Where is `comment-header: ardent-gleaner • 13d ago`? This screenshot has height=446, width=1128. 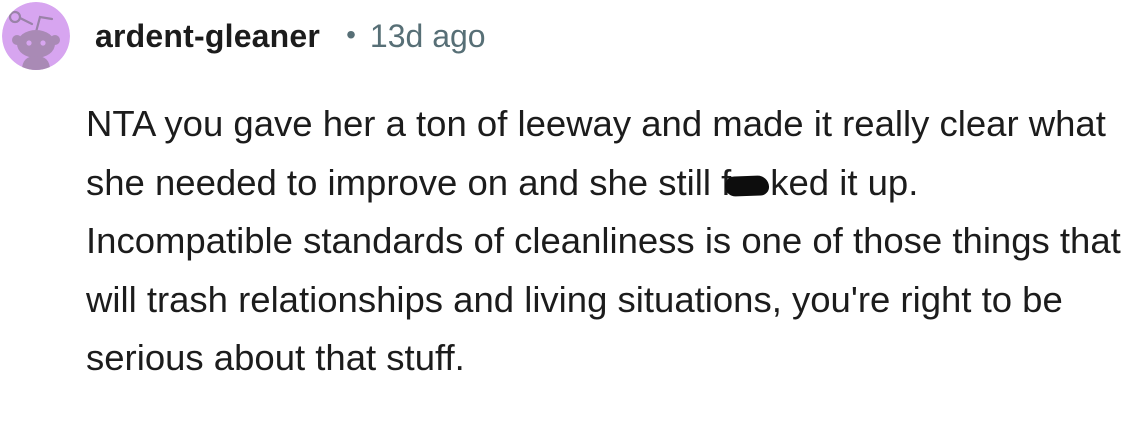
comment-header: ardent-gleaner • 13d ago is located at coordinates (290, 36).